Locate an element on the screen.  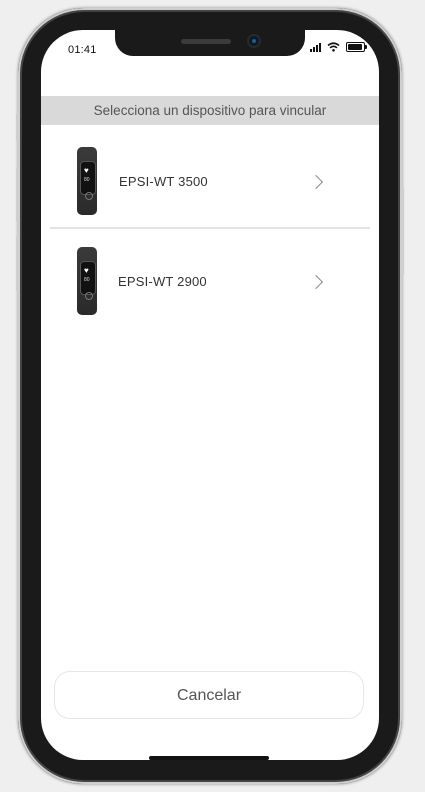
mute-switch is located at coordinates (17, 127).